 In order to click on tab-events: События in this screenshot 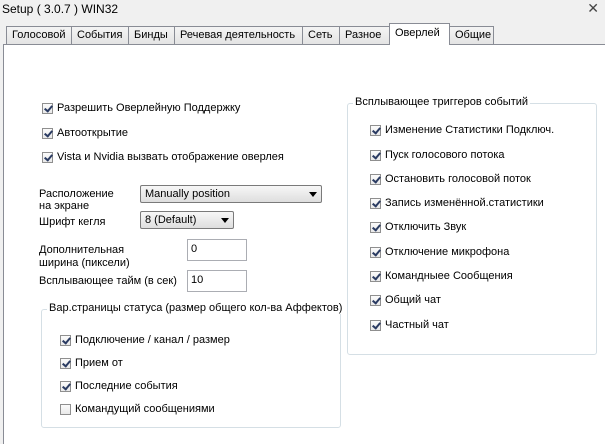, I will do `click(100, 35)`.